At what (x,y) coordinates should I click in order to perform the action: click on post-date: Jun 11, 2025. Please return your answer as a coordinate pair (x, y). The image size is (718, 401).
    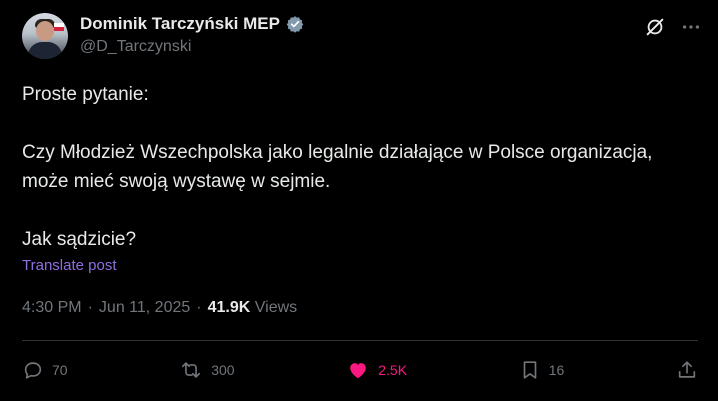
    Looking at the image, I should click on (144, 308).